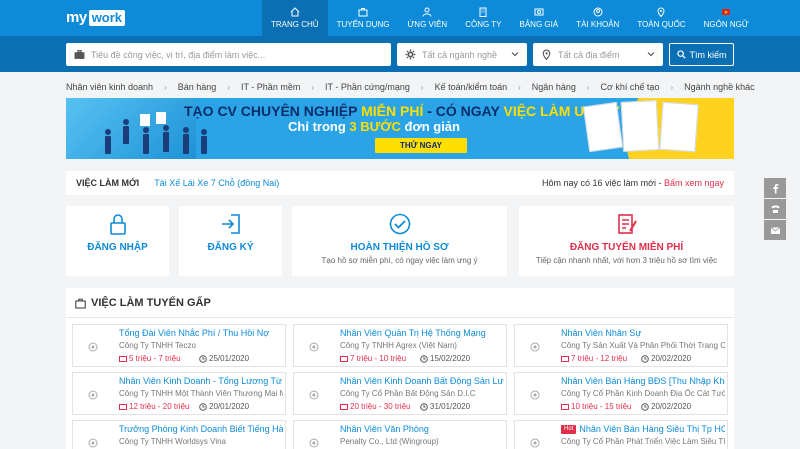 The height and width of the screenshot is (449, 800). Describe the element at coordinates (422, 333) in the screenshot. I see `job-title: Nhân Viên Quản Trị Hệ Thống Mạng` at that location.